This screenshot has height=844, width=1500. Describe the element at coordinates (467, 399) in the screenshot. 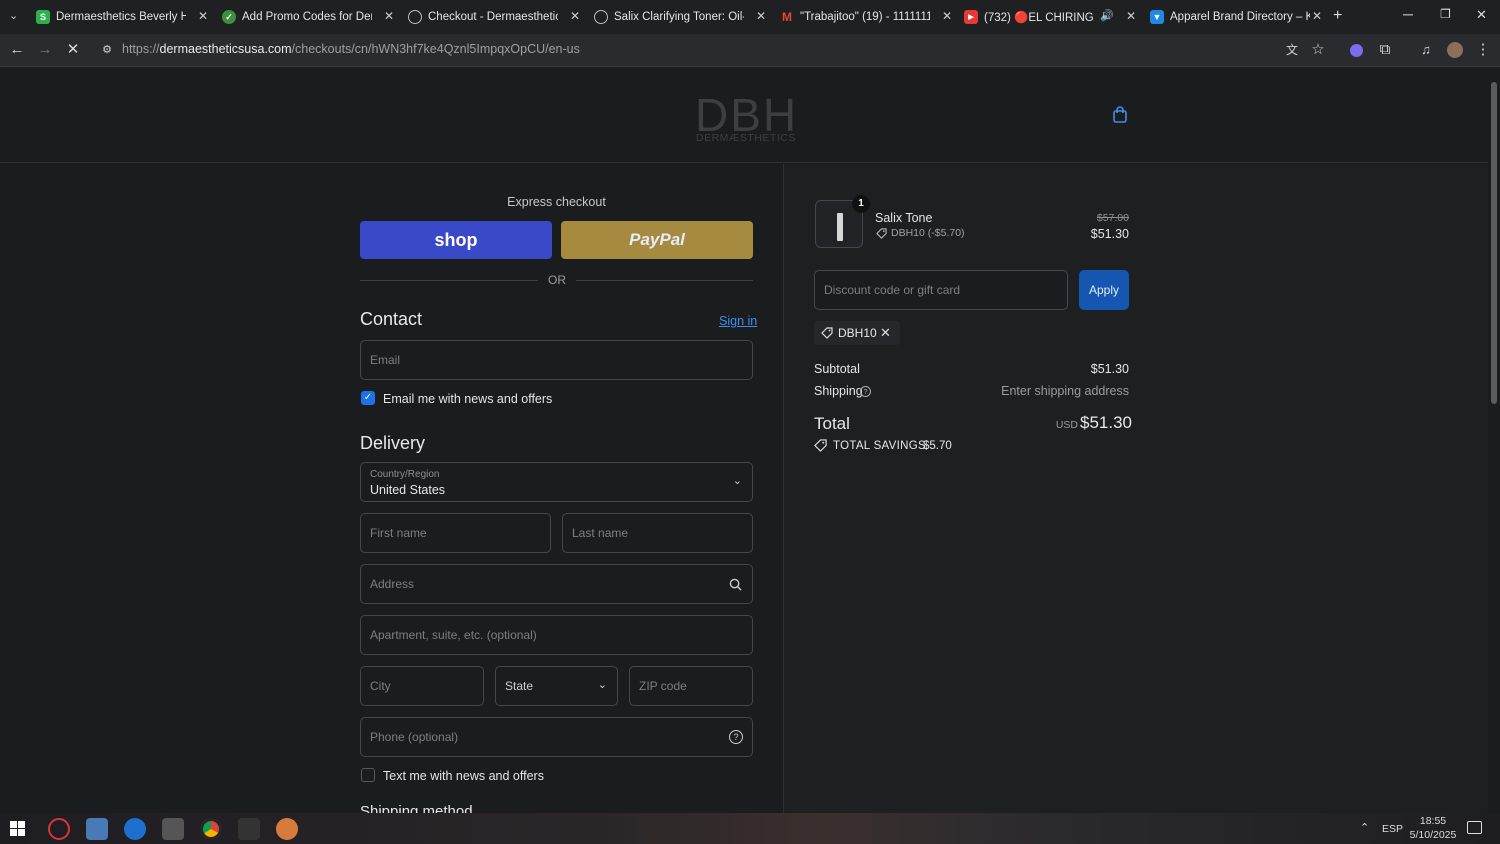

I see `email-news-label: Email me with news and offers` at that location.